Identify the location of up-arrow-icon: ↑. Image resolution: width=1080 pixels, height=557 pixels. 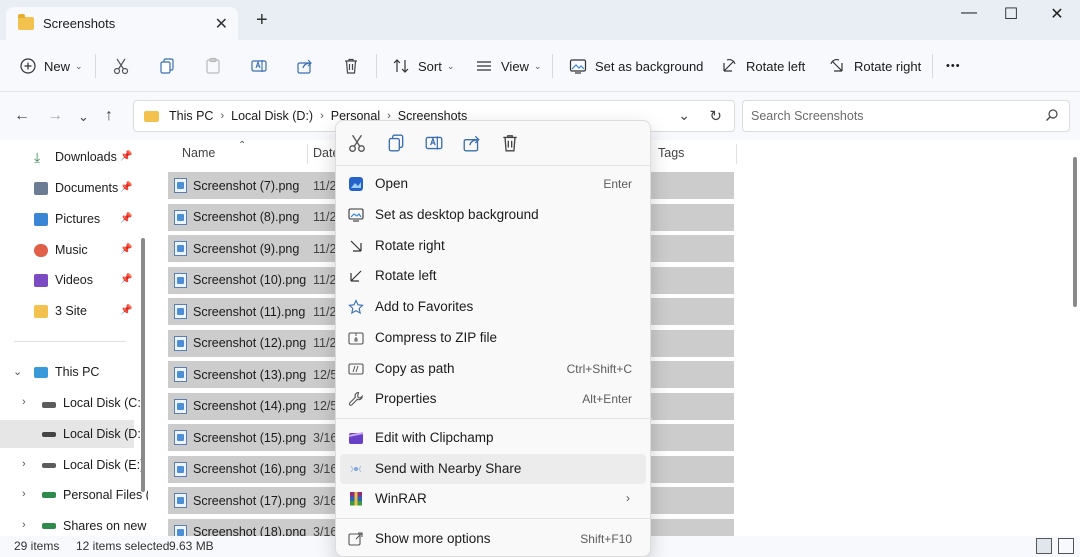
(109, 116).